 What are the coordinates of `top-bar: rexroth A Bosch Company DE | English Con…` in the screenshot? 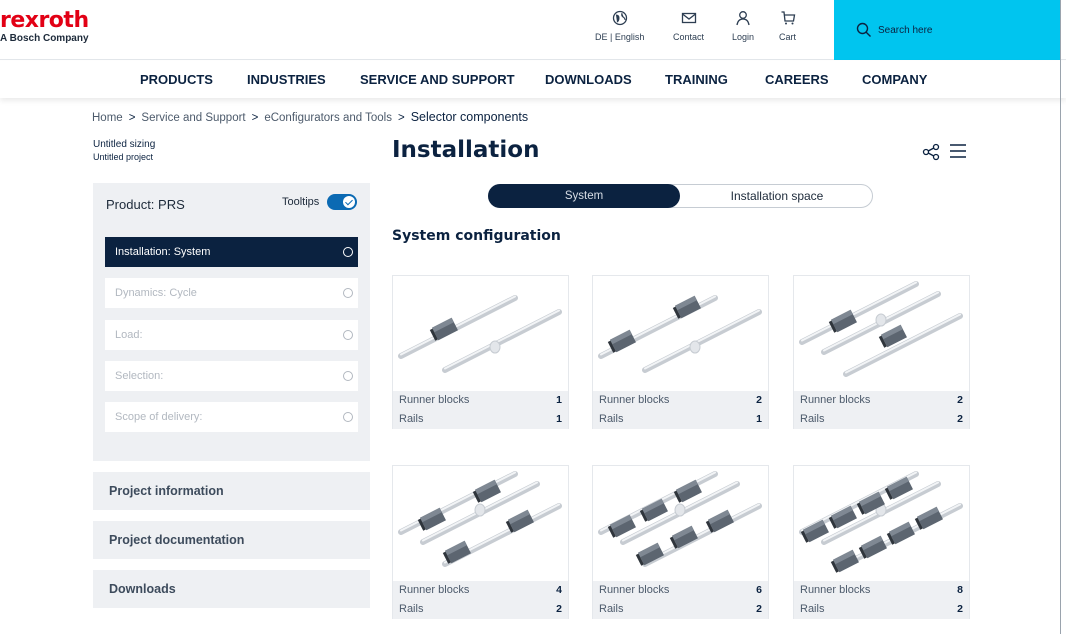 It's located at (533, 30).